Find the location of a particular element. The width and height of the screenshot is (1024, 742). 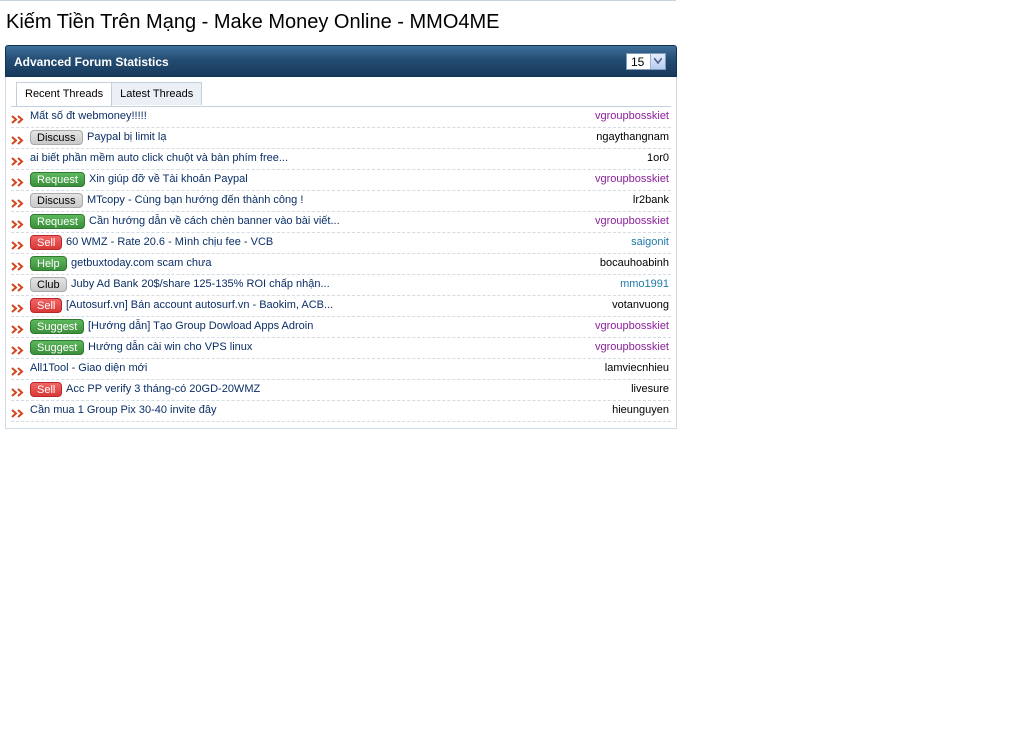

thread-title-link: All1Tool - Giao diện mới is located at coordinates (88, 368).